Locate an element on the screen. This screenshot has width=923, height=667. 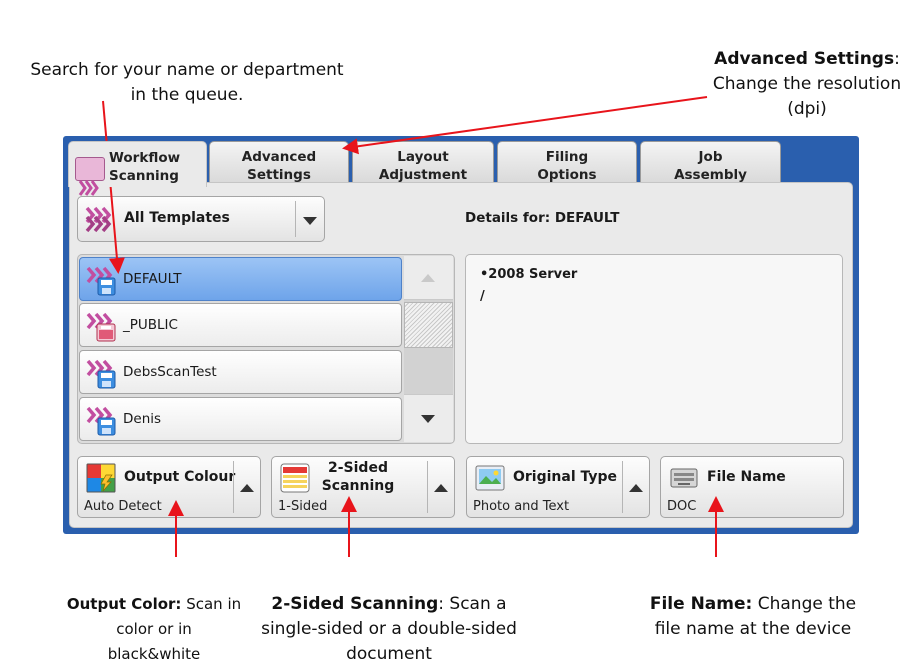
annotation-two-sided-title: 2-Sided Scanning is located at coordinates (355, 604).